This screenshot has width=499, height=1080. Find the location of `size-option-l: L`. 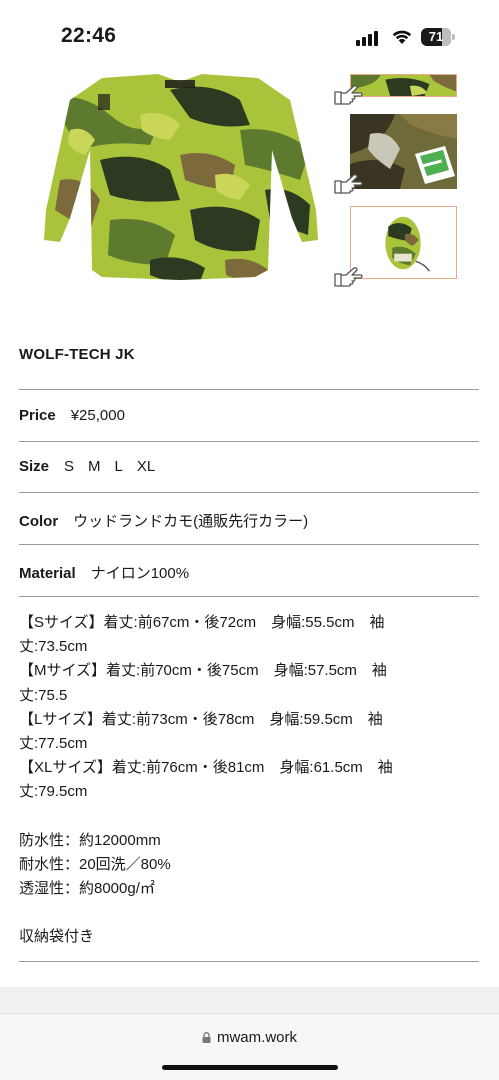

size-option-l: L is located at coordinates (119, 466).